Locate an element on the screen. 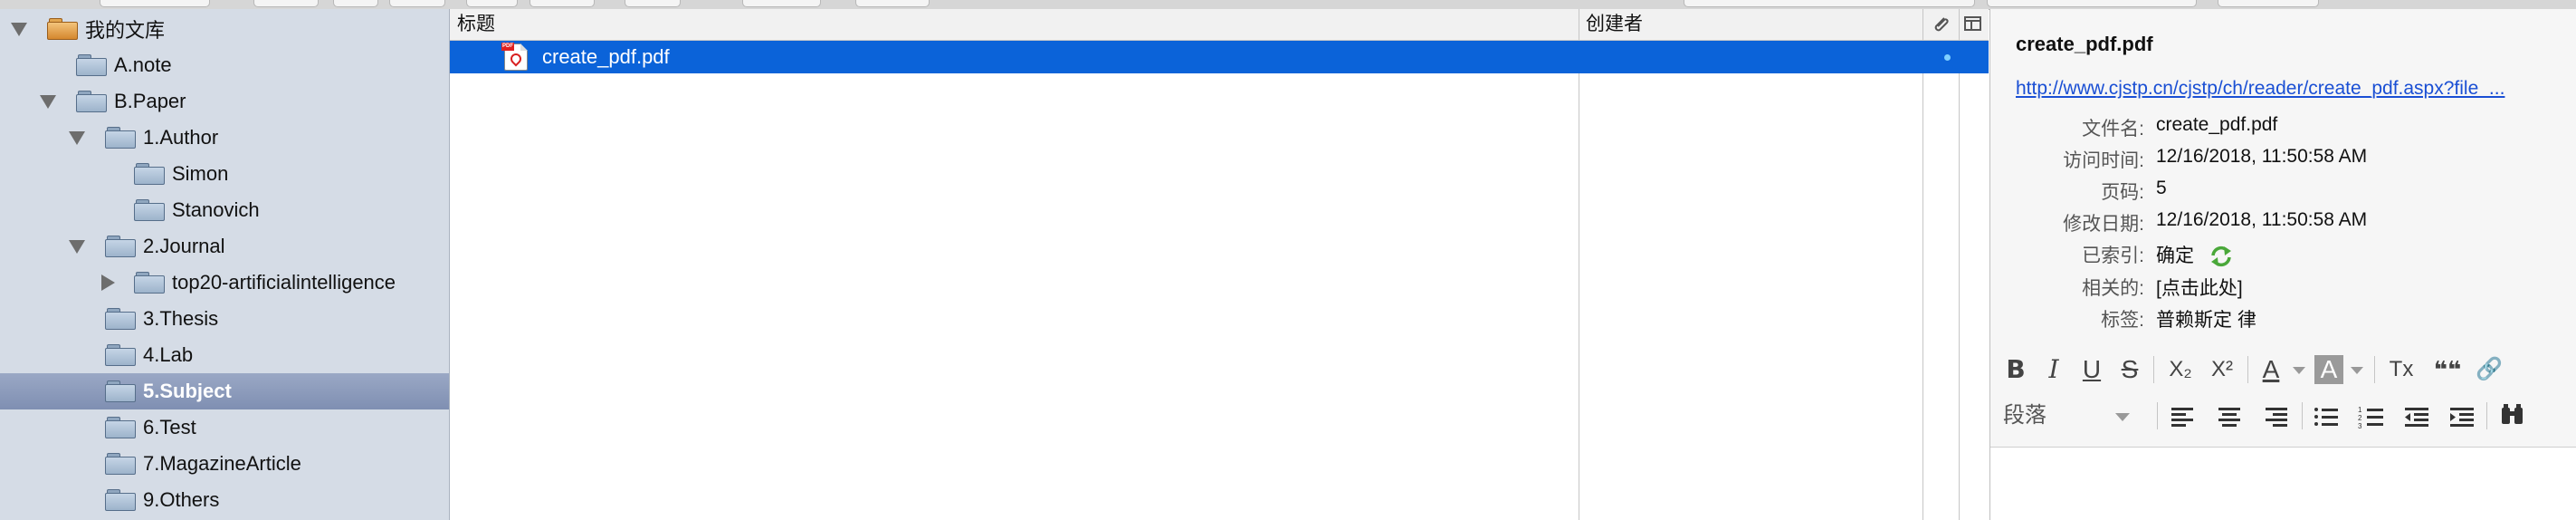 The image size is (2576, 520). sidebar-item-label: 1.Author is located at coordinates (181, 137).